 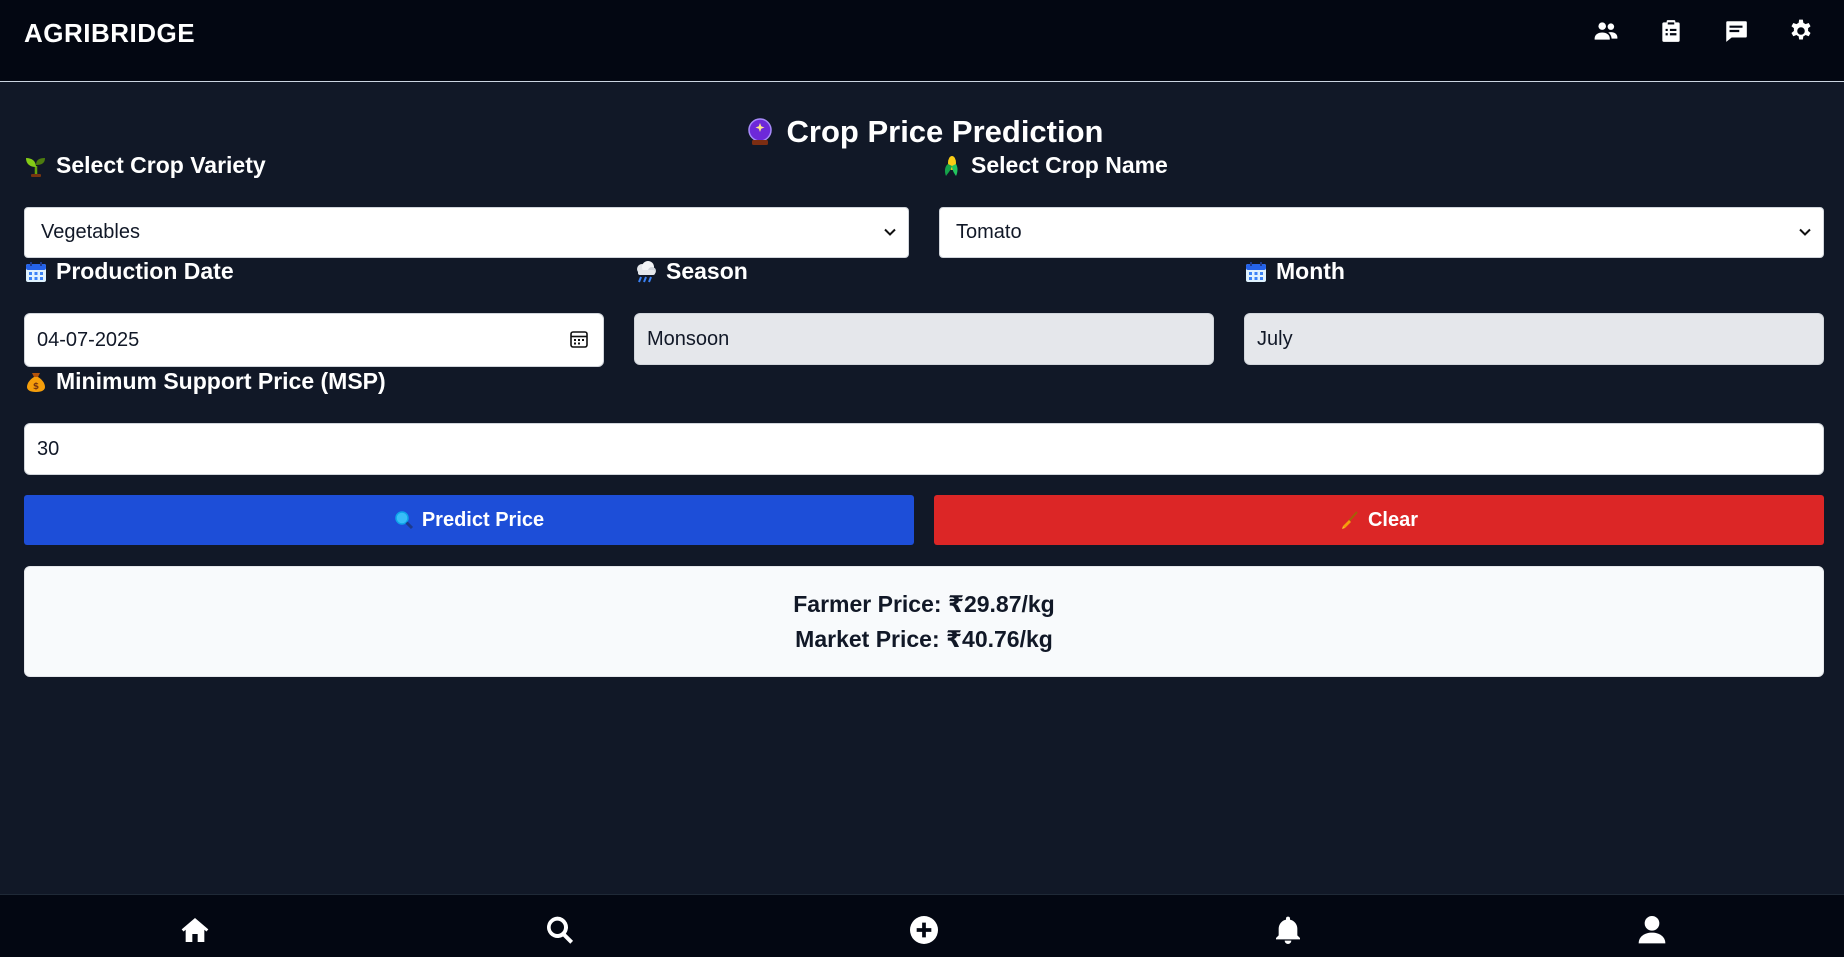 What do you see at coordinates (1652, 930) in the screenshot?
I see `profile-icon` at bounding box center [1652, 930].